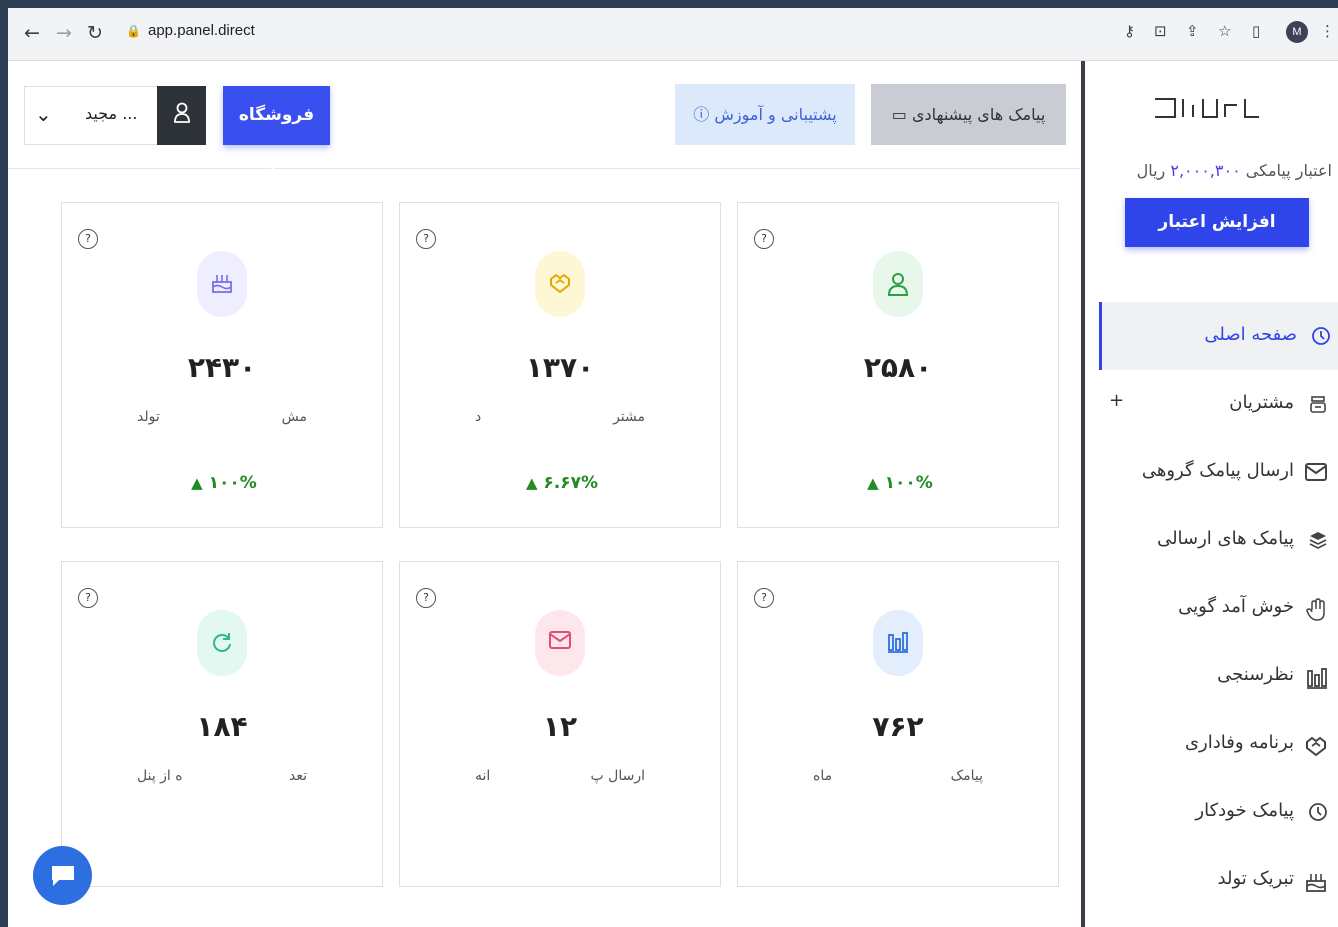  I want to click on refresh-icon, so click(222, 645).